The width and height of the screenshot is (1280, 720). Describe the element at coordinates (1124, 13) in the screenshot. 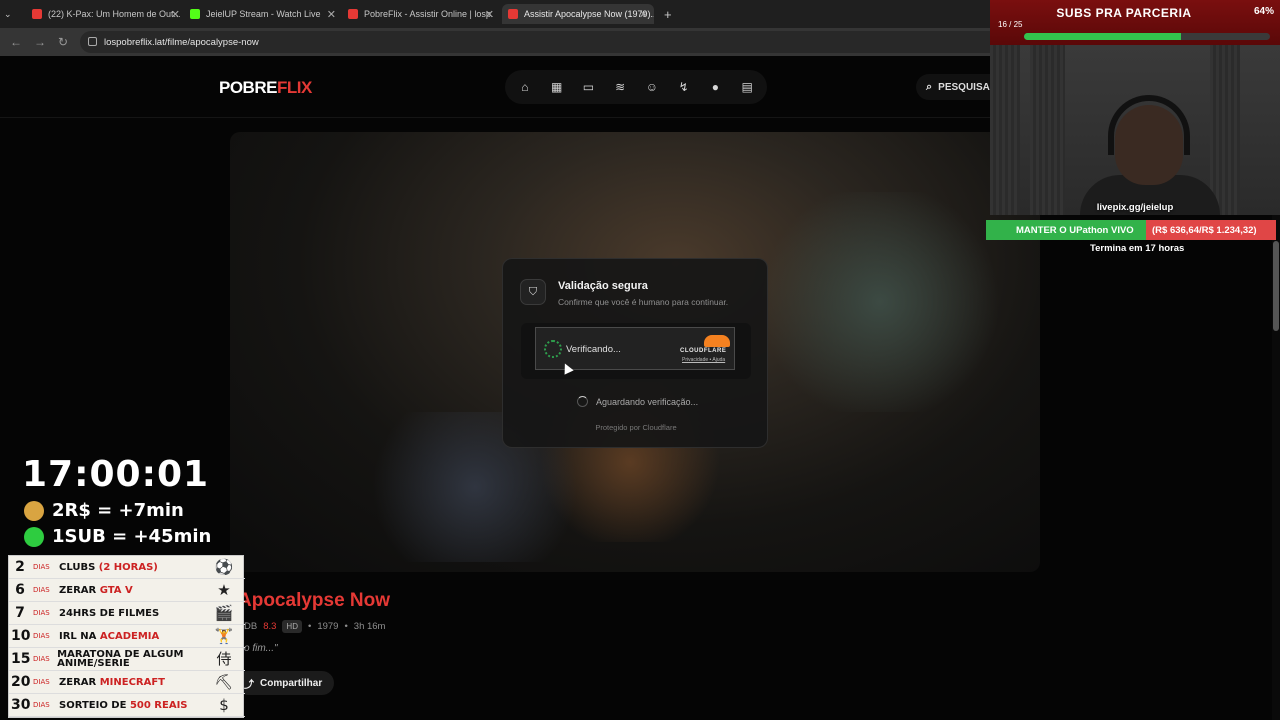

I see `goal-title: SUBS PRA PARCERIA` at that location.